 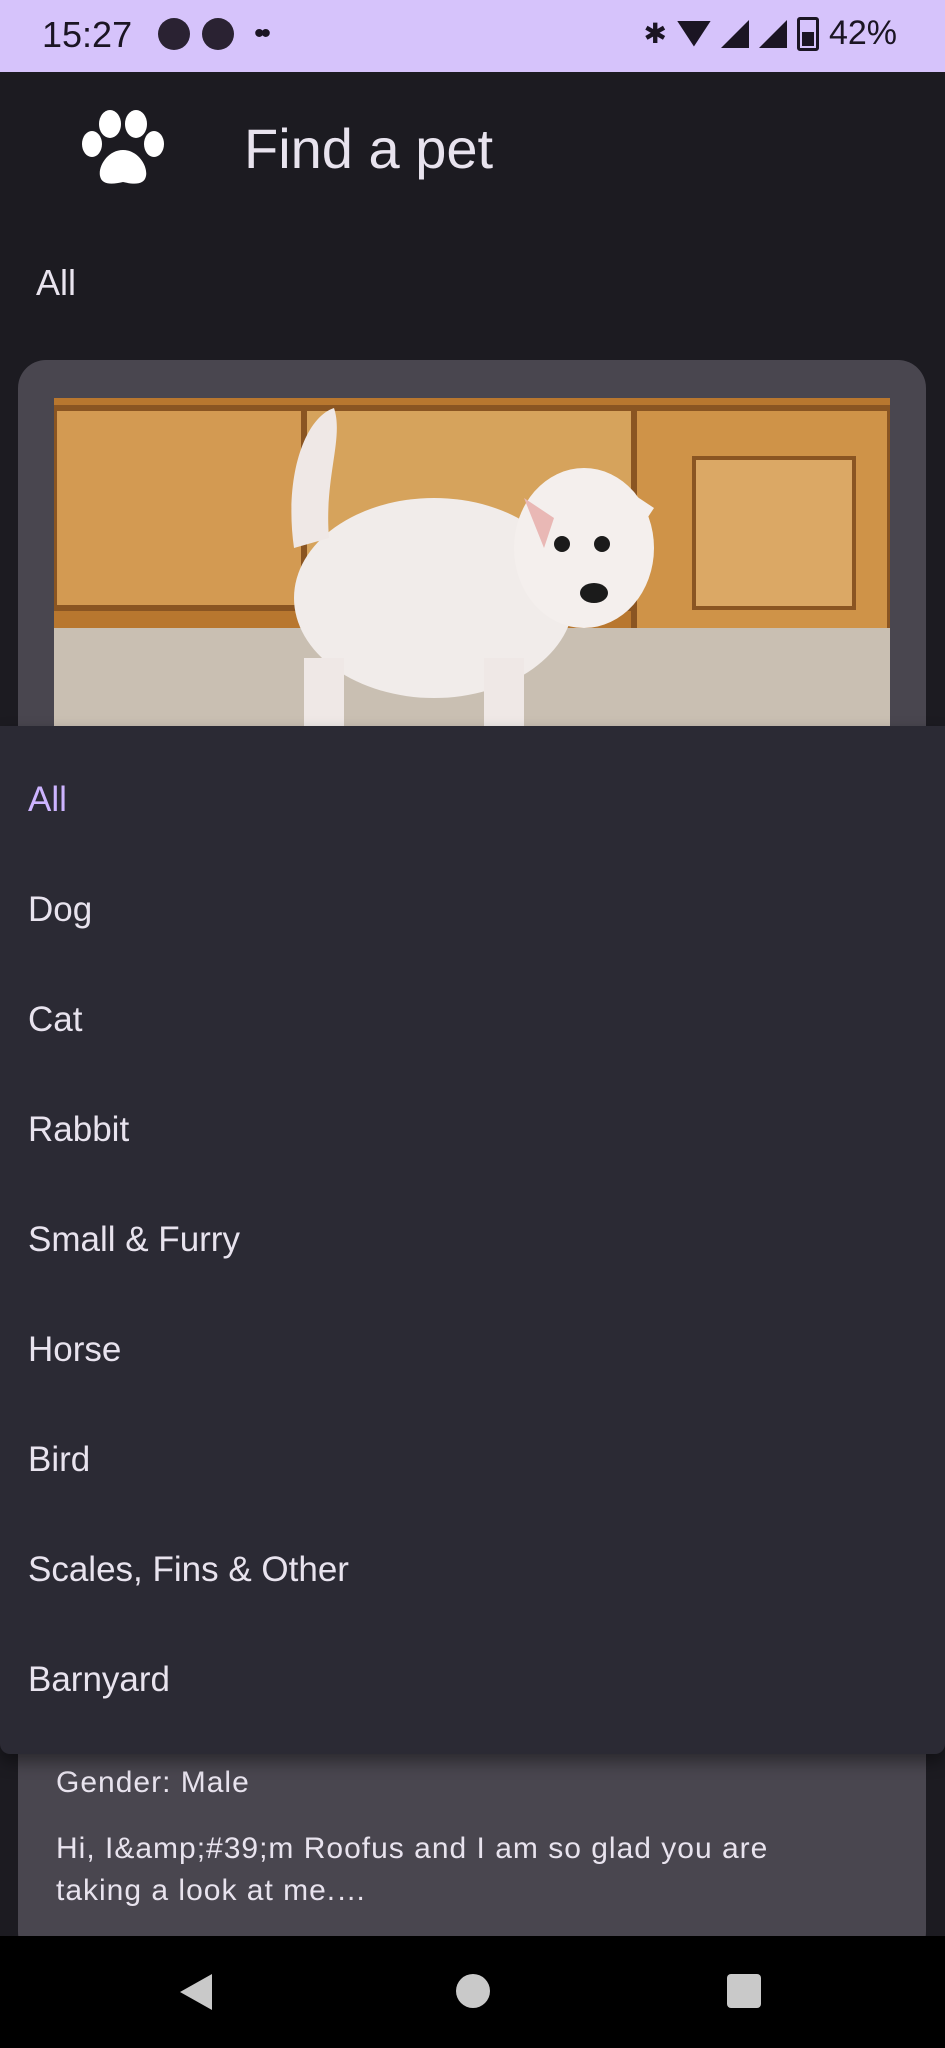 What do you see at coordinates (655, 33) in the screenshot?
I see `bluetooth-icon: ✱` at bounding box center [655, 33].